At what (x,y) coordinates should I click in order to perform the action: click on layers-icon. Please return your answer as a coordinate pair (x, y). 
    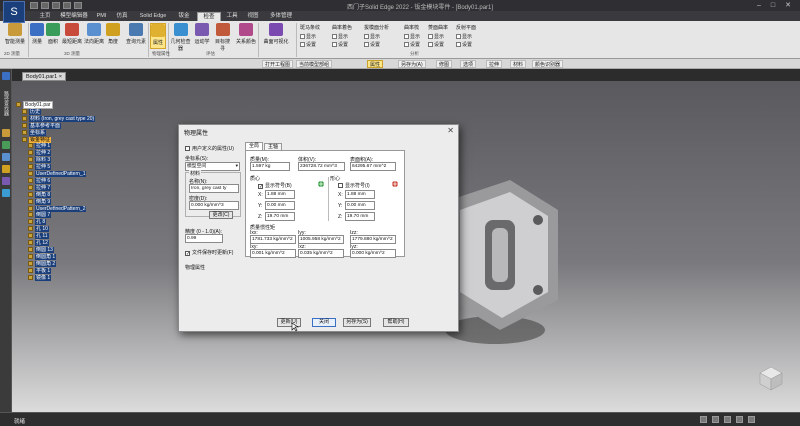
    Looking at the image, I should click on (6, 133).